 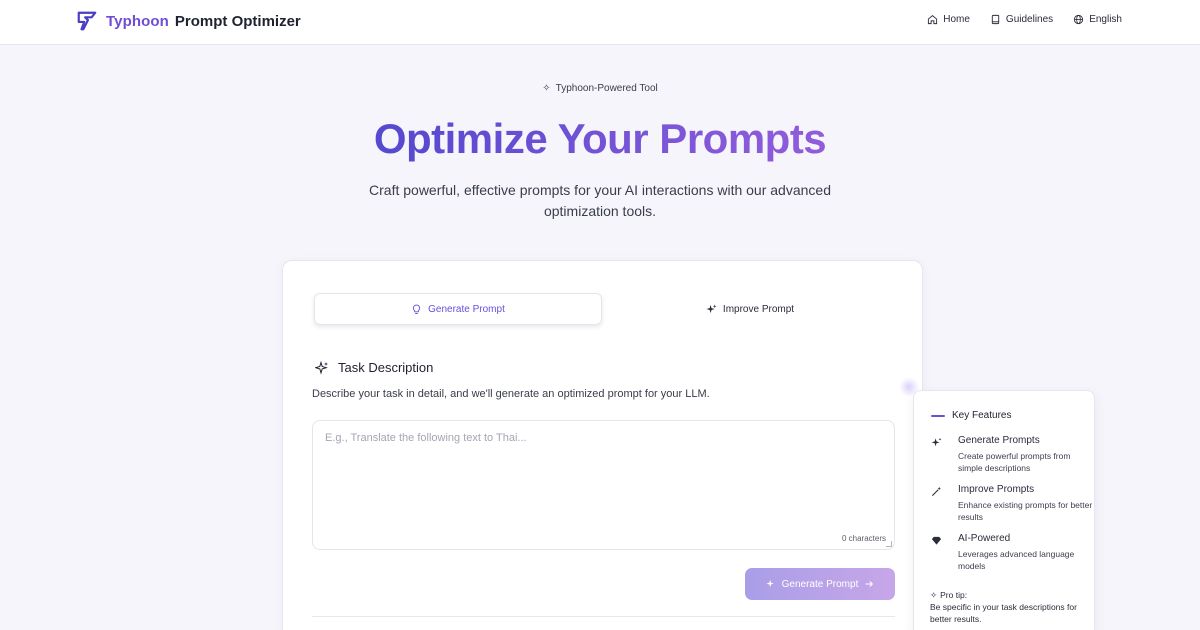 I want to click on task-input-wrapper: 0 characters, so click(x=603, y=485).